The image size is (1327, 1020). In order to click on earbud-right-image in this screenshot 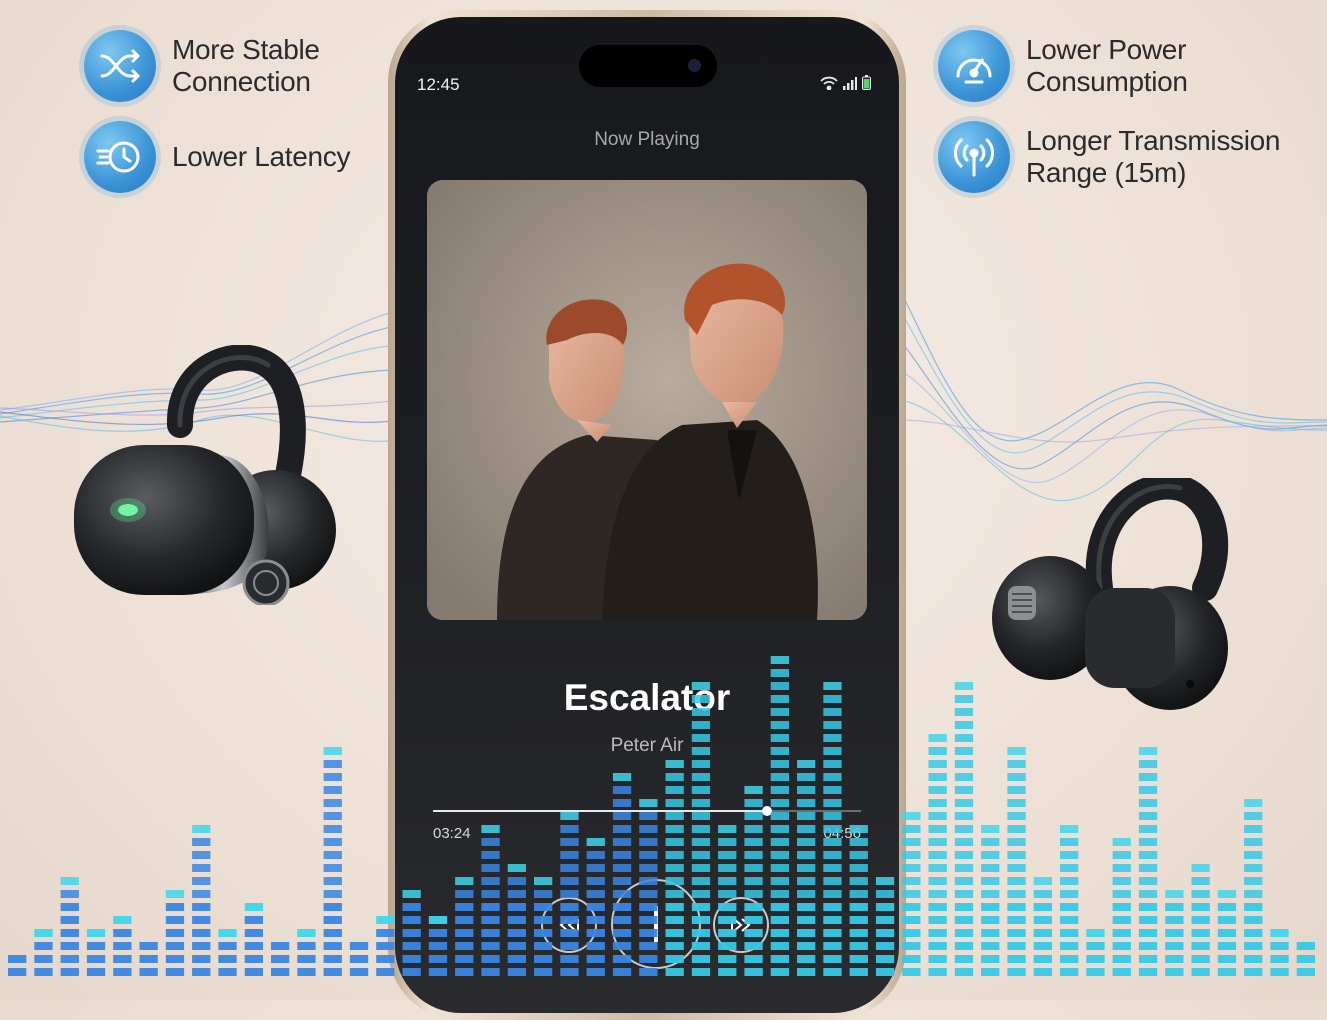, I will do `click(1110, 594)`.